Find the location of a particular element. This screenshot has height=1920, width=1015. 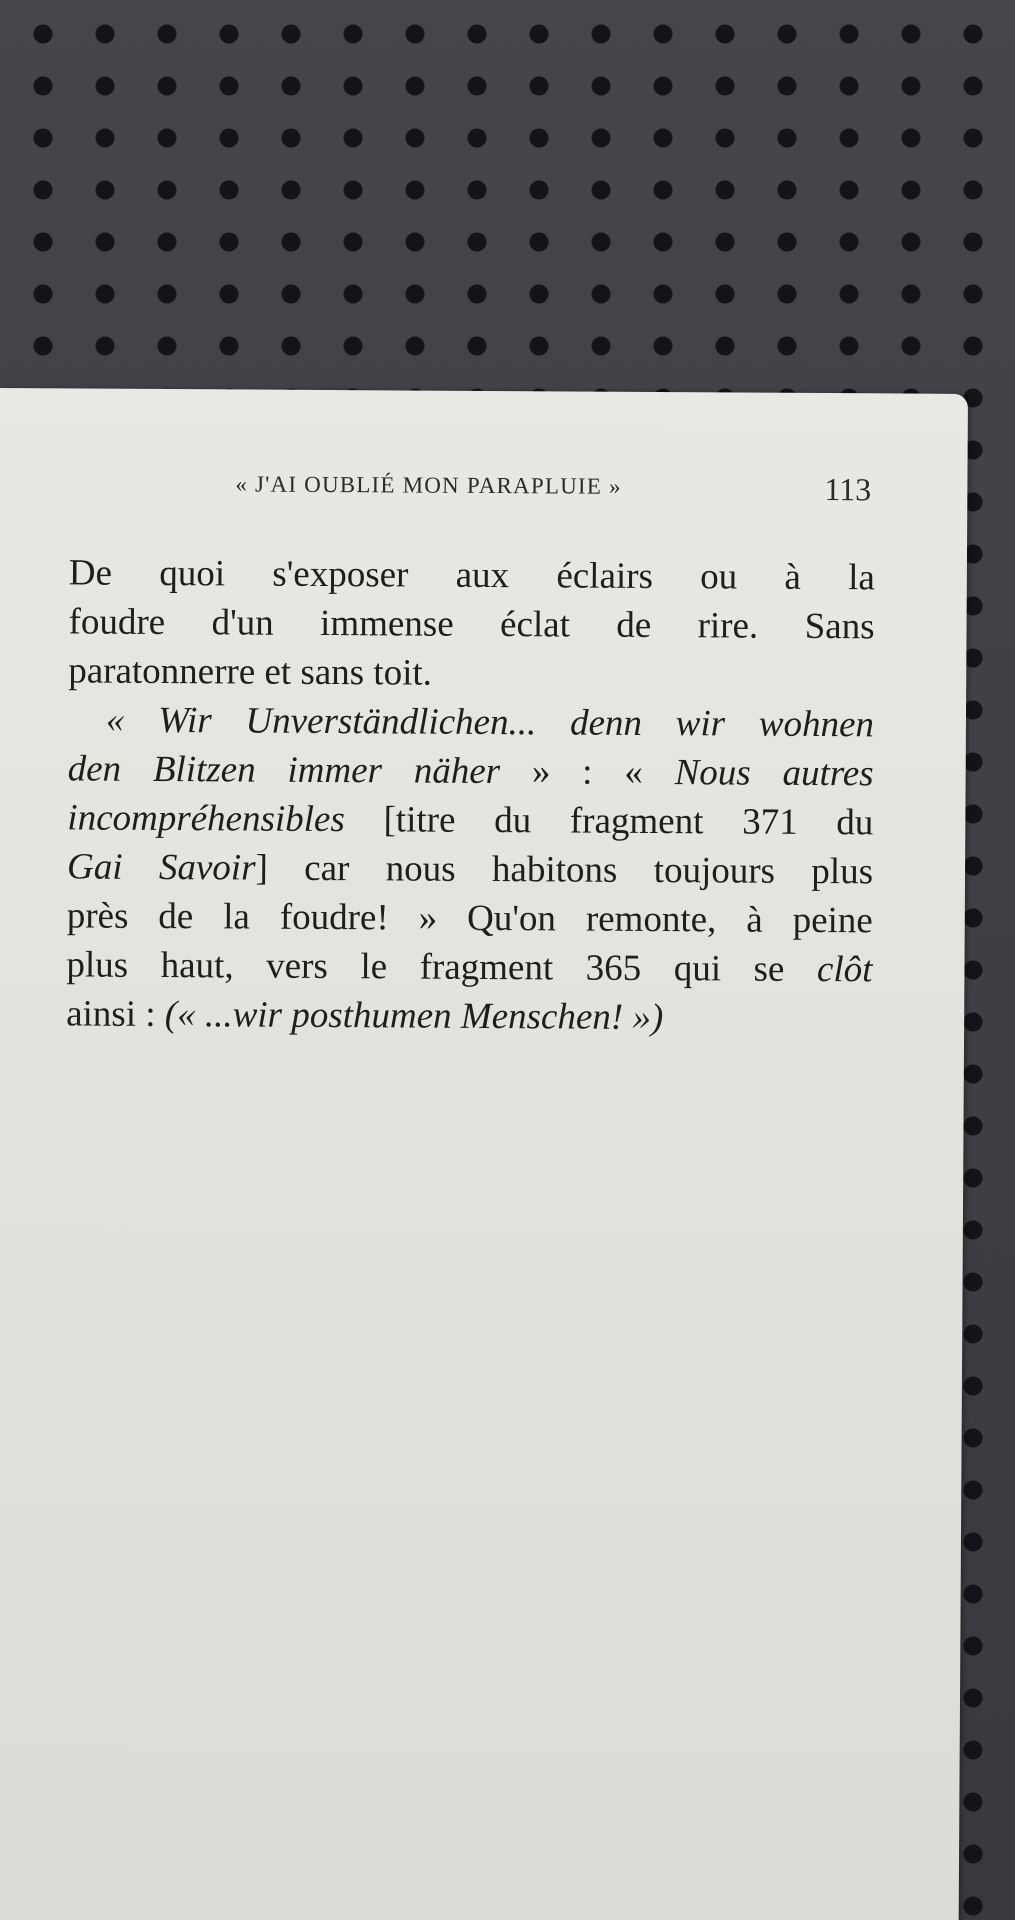

text-run: ] car nous habitons toujours plus is located at coordinates (564, 870).